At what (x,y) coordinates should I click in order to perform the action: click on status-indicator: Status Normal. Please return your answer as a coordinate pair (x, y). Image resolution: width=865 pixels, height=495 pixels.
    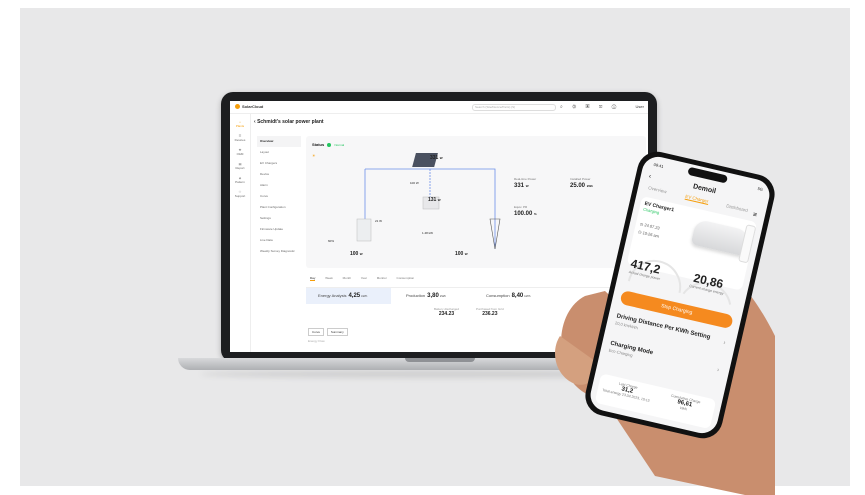
    Looking at the image, I should click on (328, 144).